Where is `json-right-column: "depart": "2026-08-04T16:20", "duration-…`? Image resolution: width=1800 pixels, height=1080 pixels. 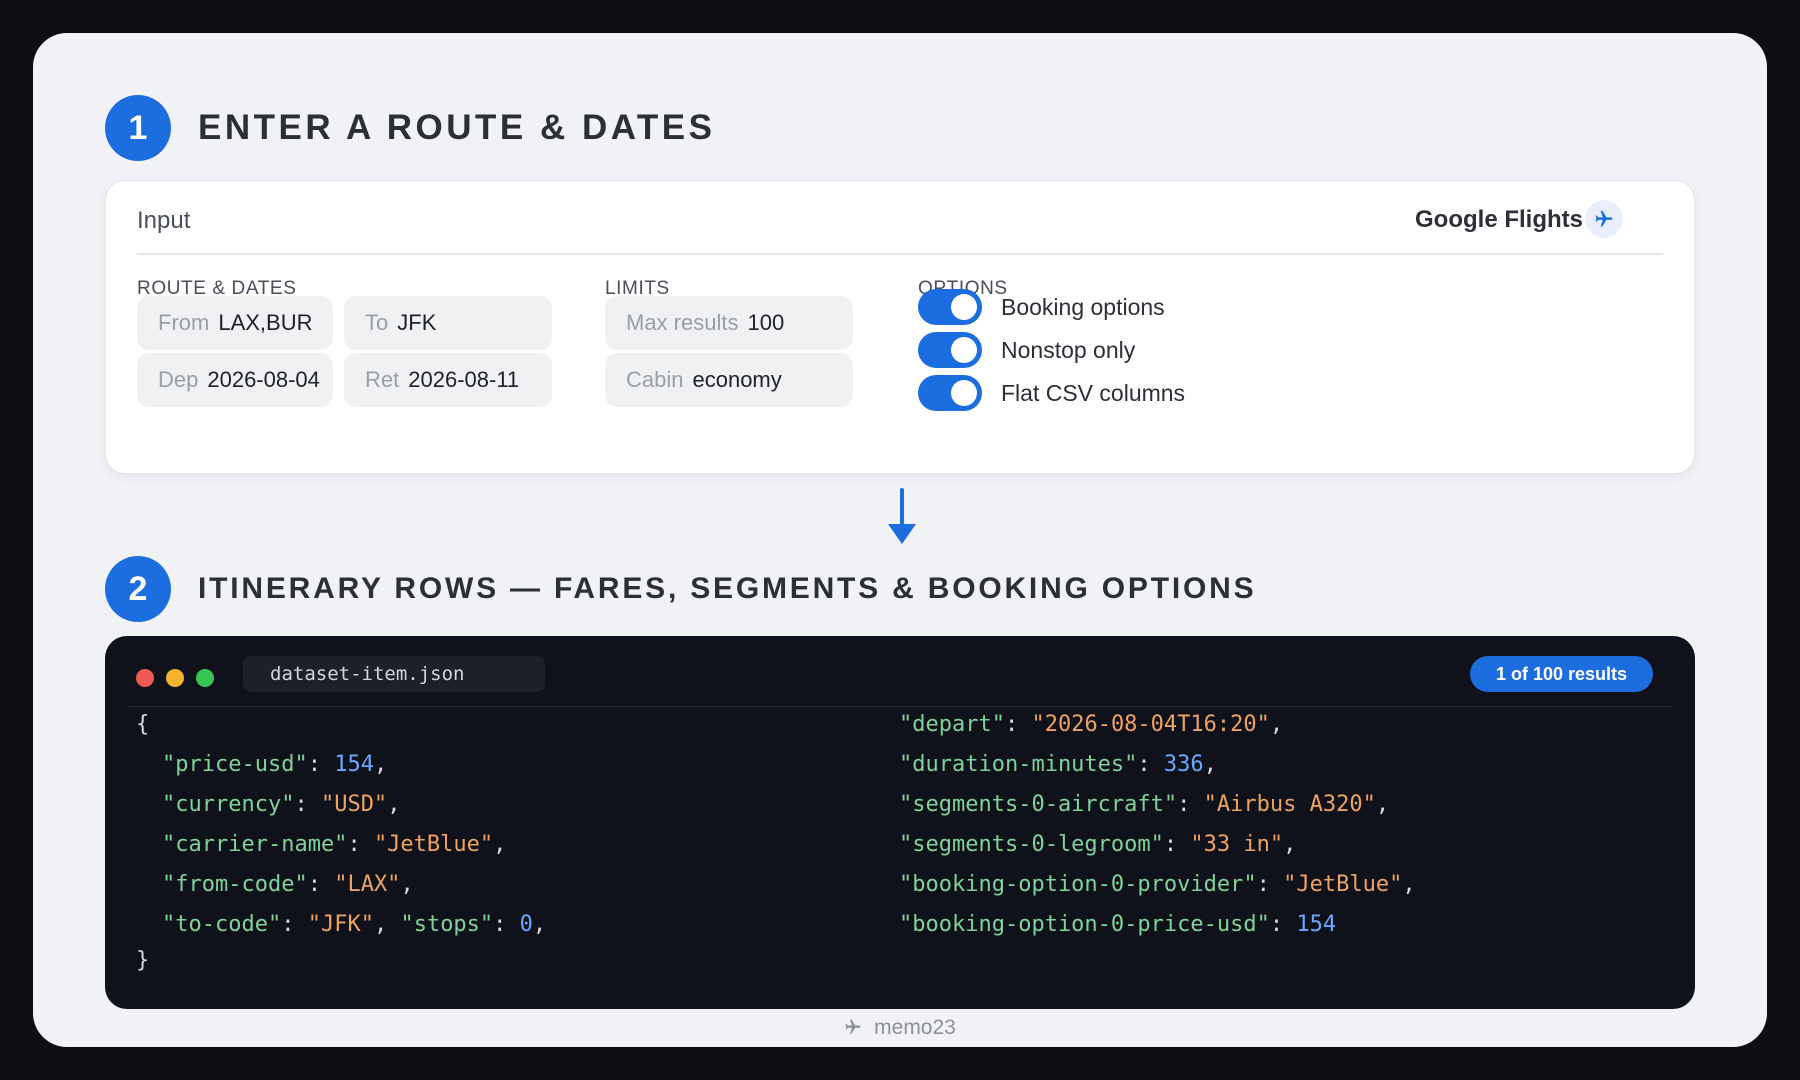 json-right-column: "depart": "2026-08-04T16:20", "duration-… is located at coordinates (1157, 823).